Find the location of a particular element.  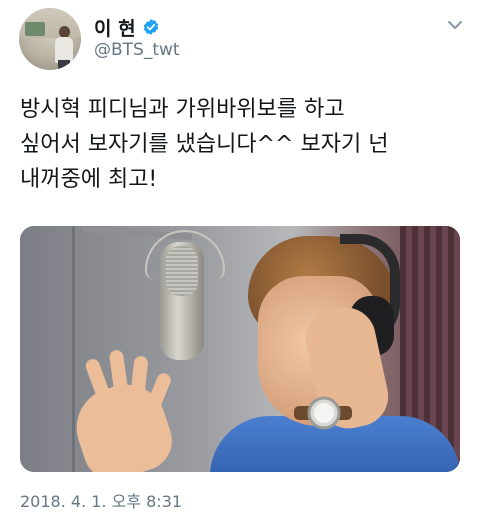

author-handle: @BTS_twt is located at coordinates (137, 50).